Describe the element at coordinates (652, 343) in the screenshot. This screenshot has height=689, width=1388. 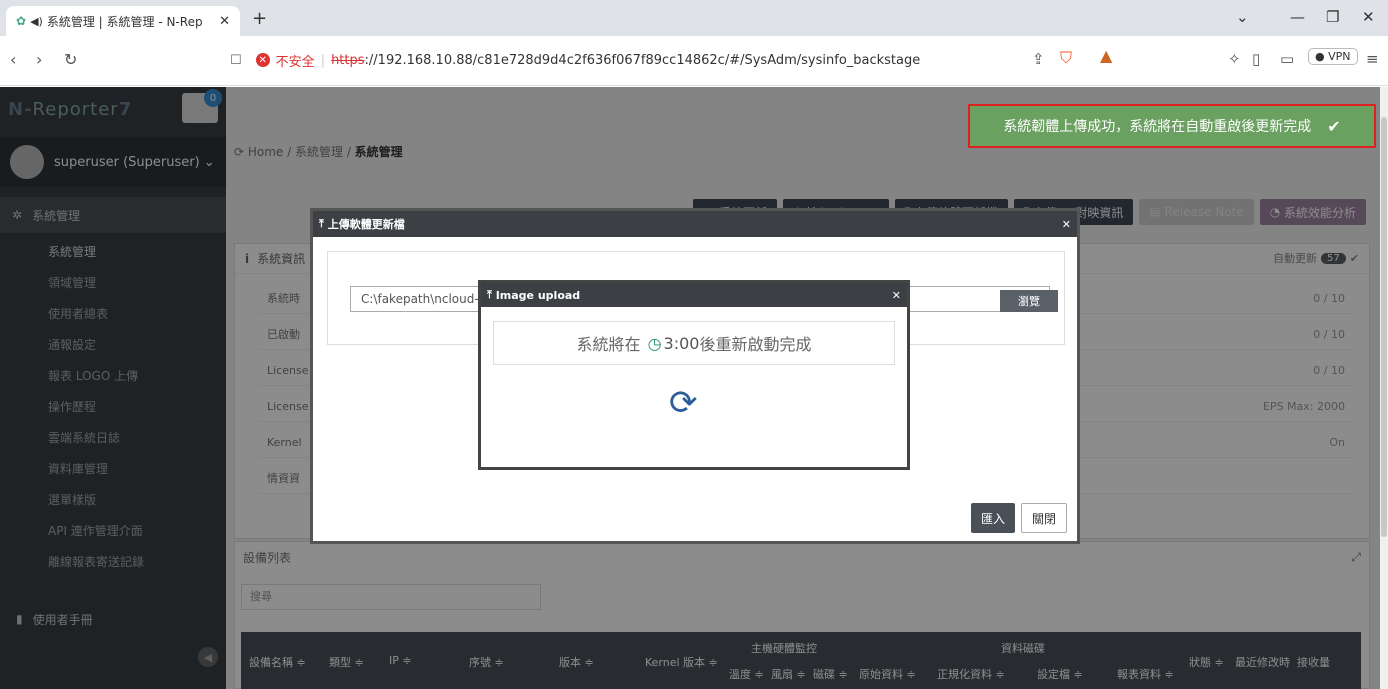
I see `clock-icon: ◷` at that location.